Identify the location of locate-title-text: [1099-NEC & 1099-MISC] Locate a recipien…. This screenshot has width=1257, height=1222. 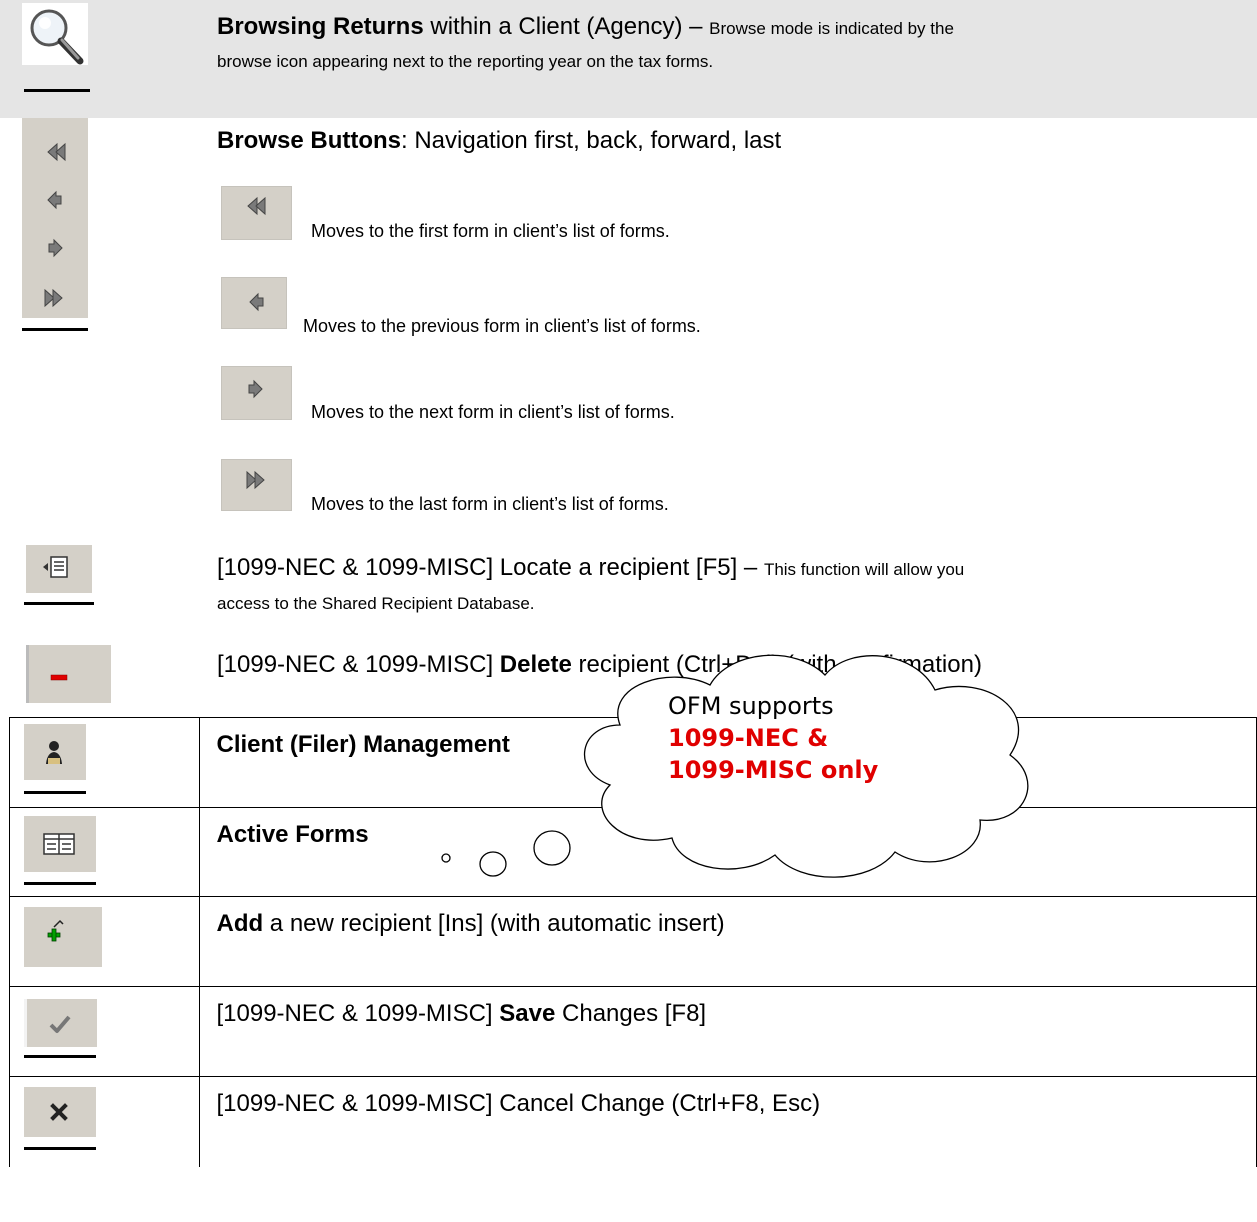
(490, 567).